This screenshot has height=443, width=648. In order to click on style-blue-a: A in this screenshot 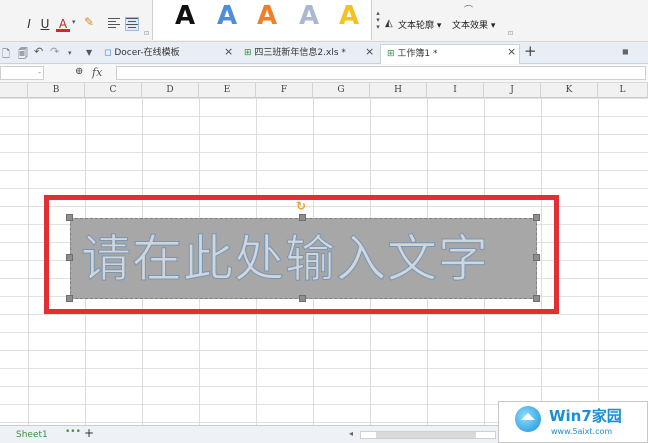, I will do `click(227, 16)`.